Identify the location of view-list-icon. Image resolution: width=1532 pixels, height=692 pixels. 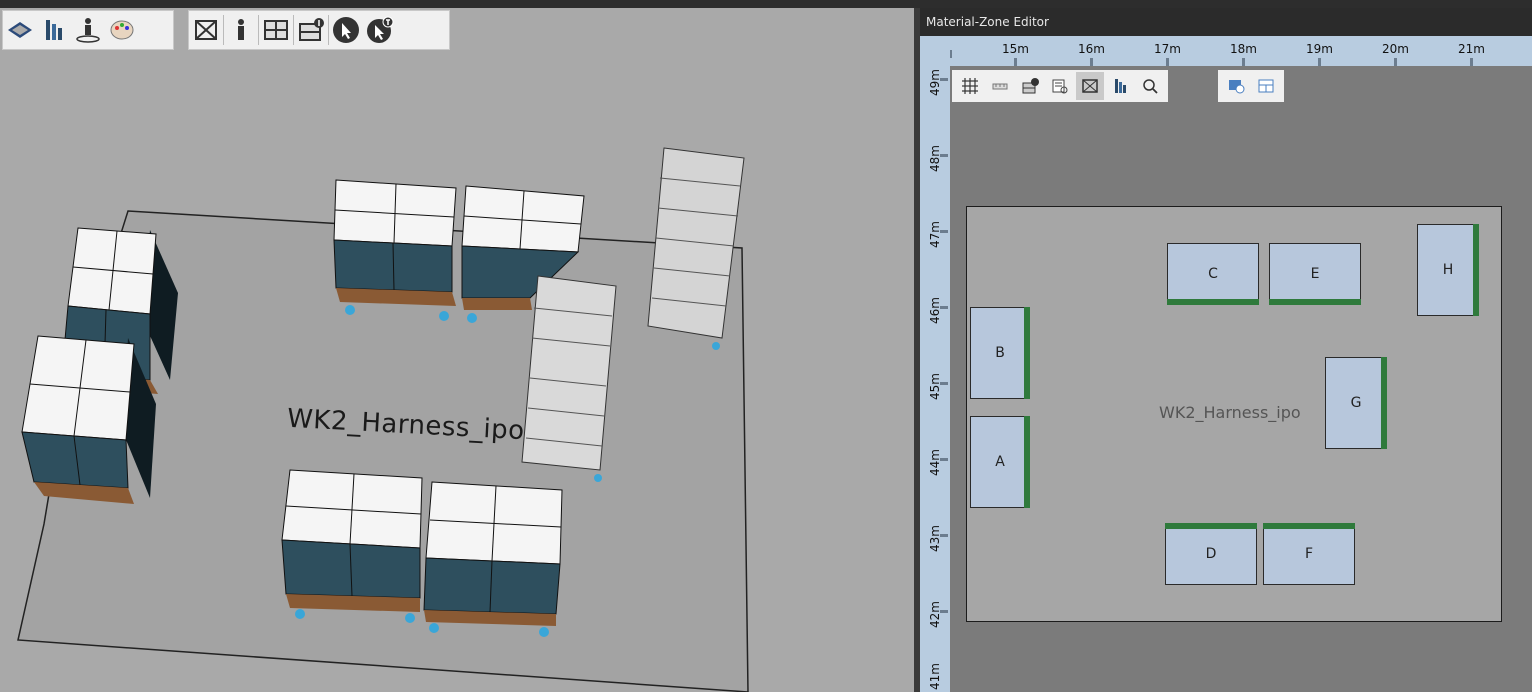
(1060, 86).